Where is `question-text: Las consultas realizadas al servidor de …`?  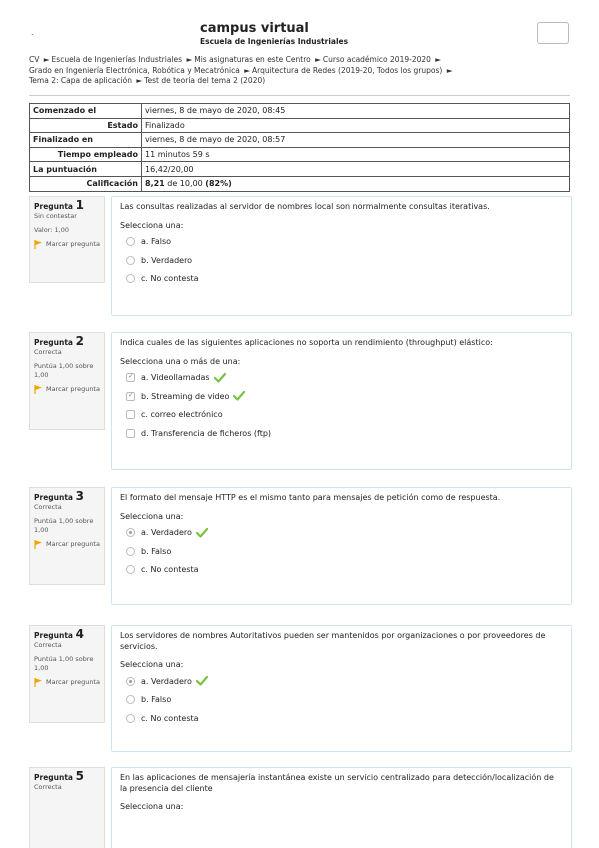 question-text: Las consultas realizadas al servidor de … is located at coordinates (305, 206).